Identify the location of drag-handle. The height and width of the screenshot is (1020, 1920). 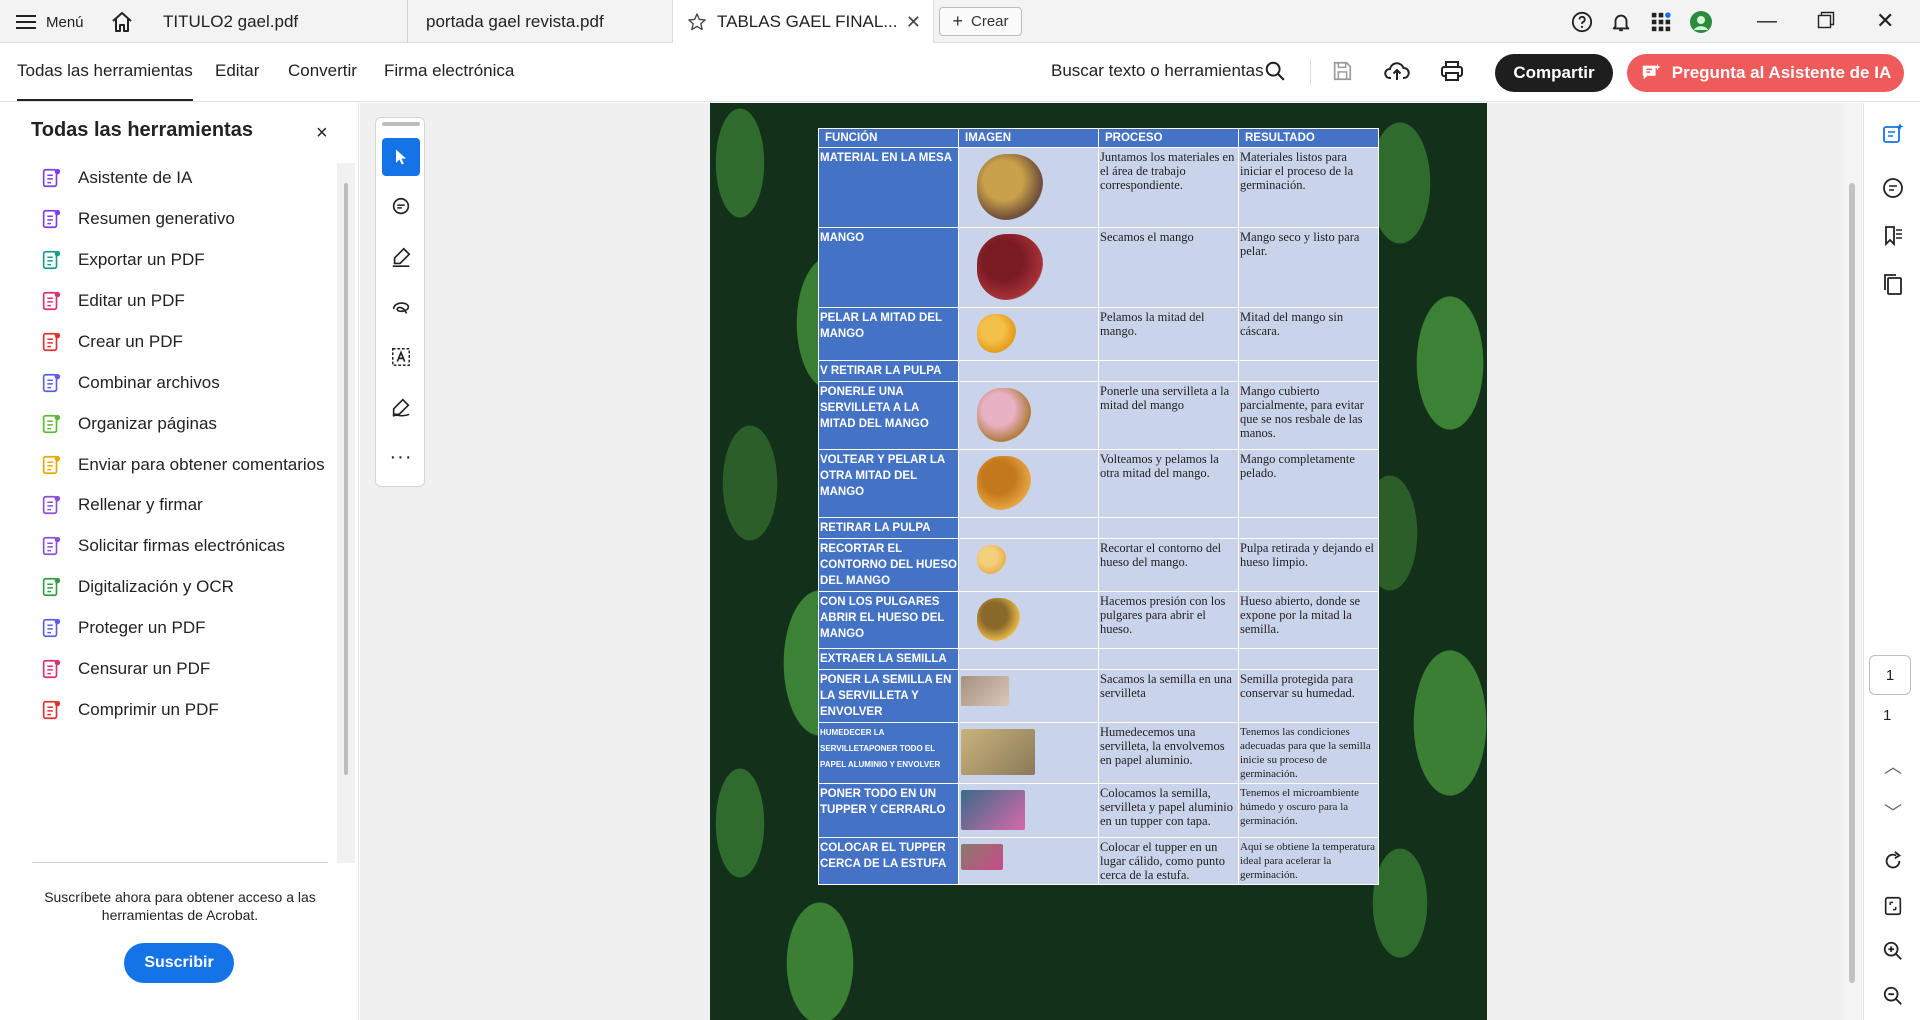
(401, 124).